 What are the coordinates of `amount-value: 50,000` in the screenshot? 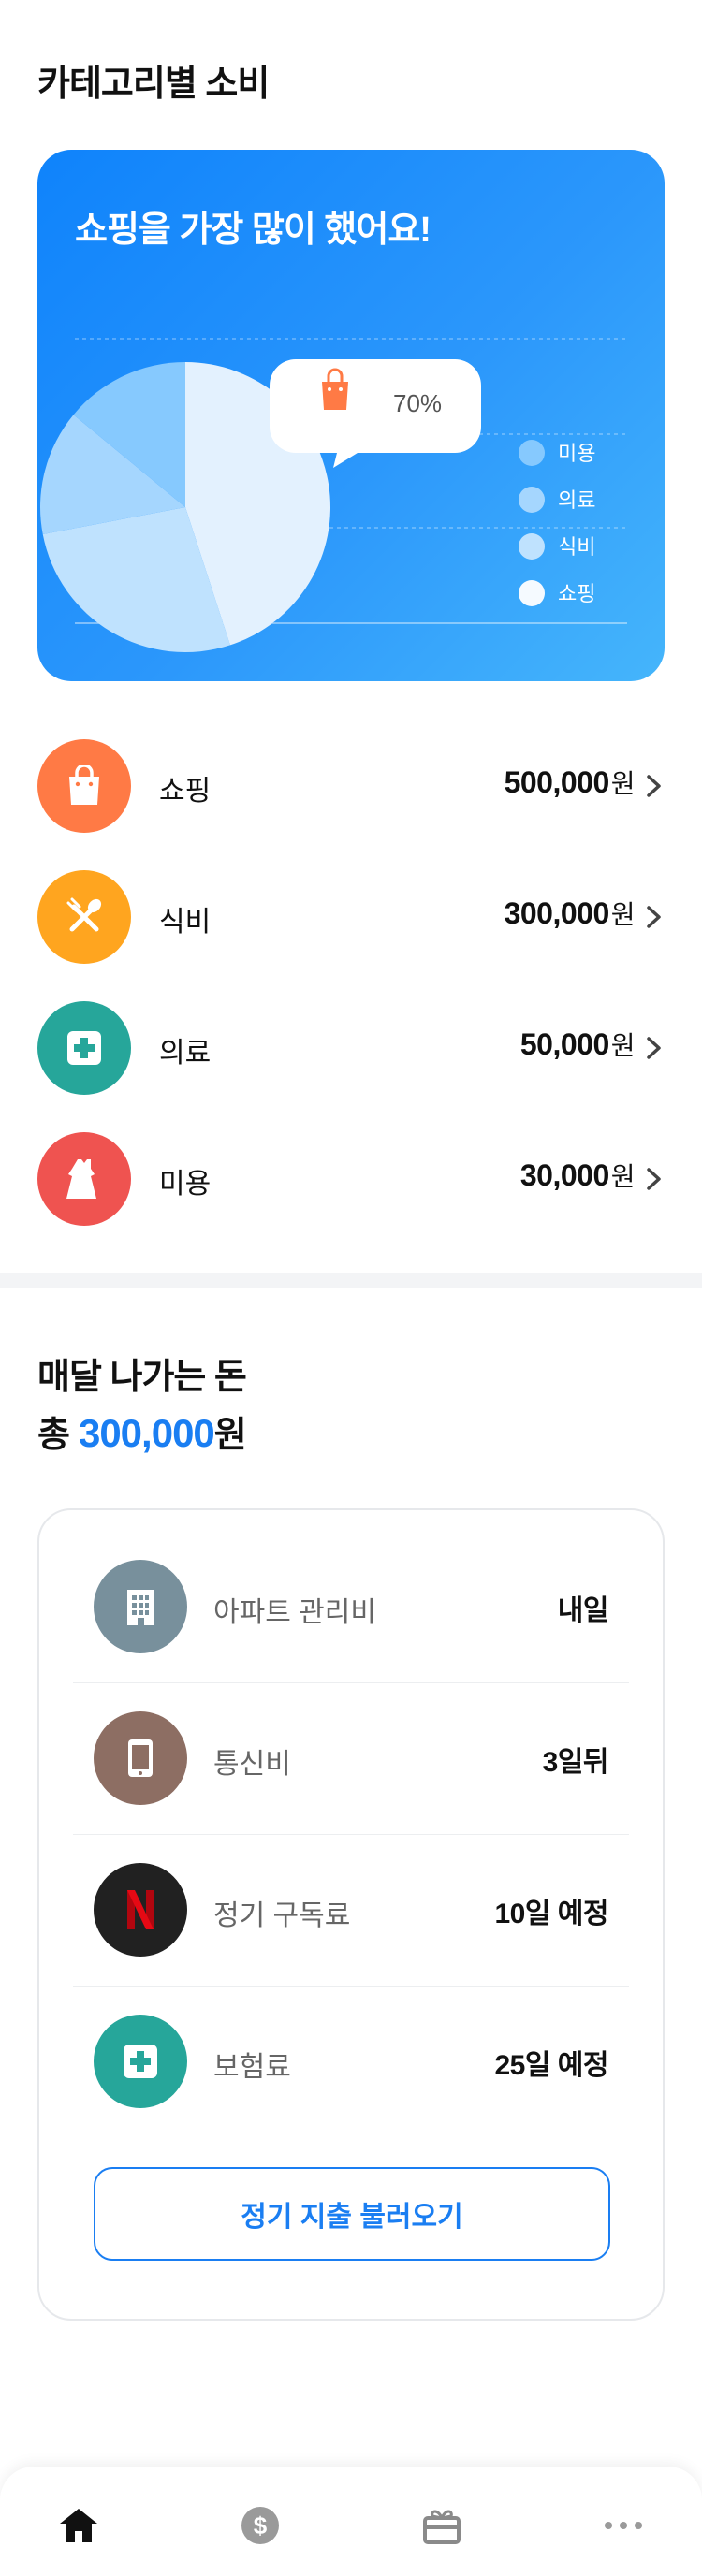 It's located at (564, 1044).